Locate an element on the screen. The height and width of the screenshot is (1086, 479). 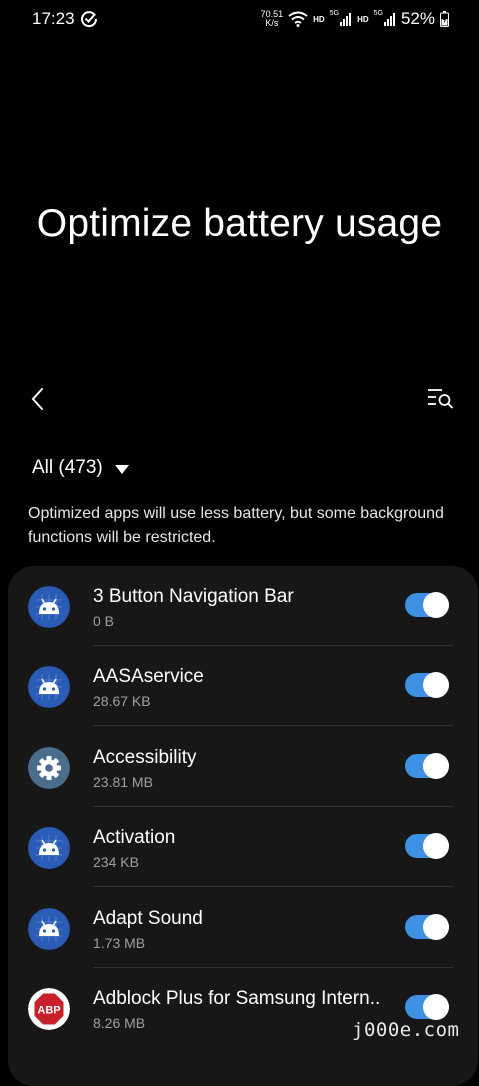
list-item: AASAservice 28.67 KB is located at coordinates (243, 686).